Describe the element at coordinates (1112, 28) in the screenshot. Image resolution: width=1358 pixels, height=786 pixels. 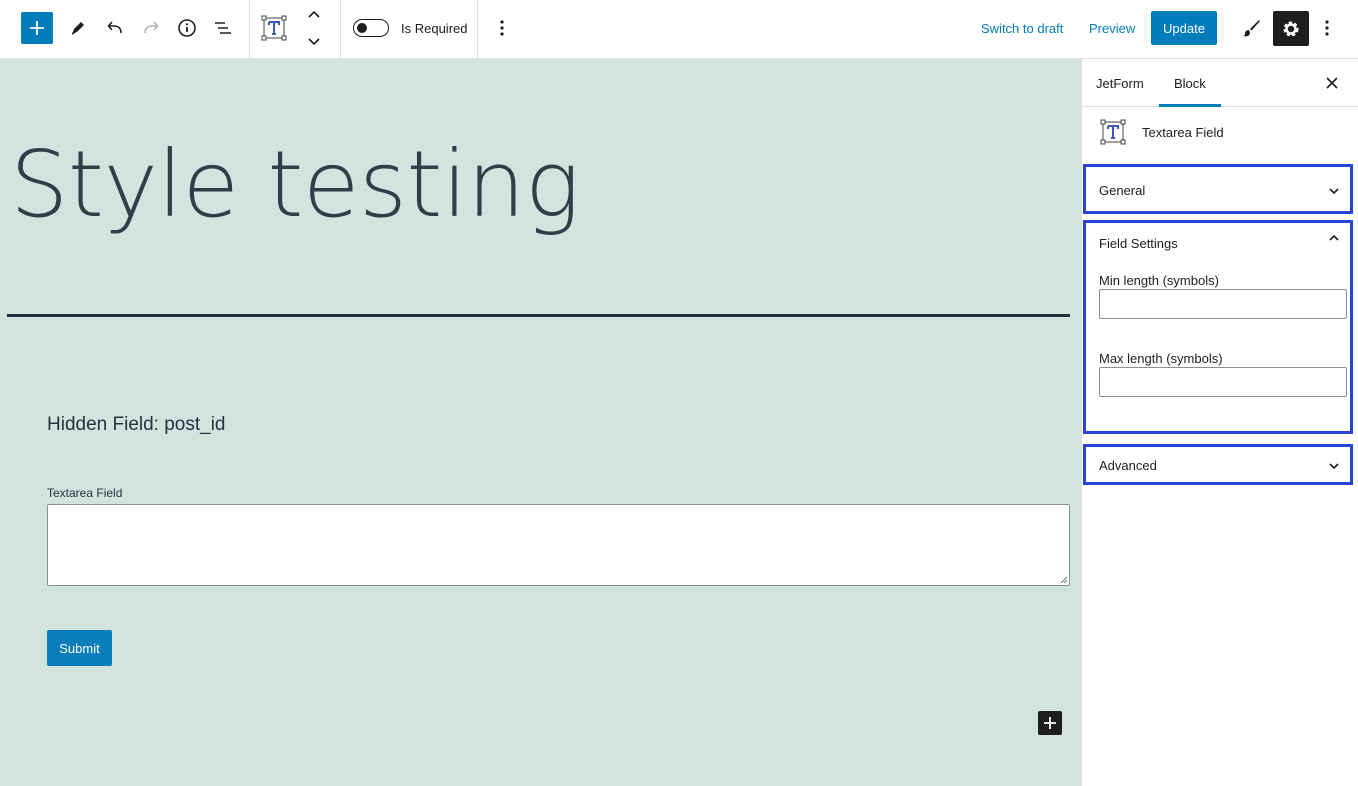
I see `preview-button: Preview` at that location.